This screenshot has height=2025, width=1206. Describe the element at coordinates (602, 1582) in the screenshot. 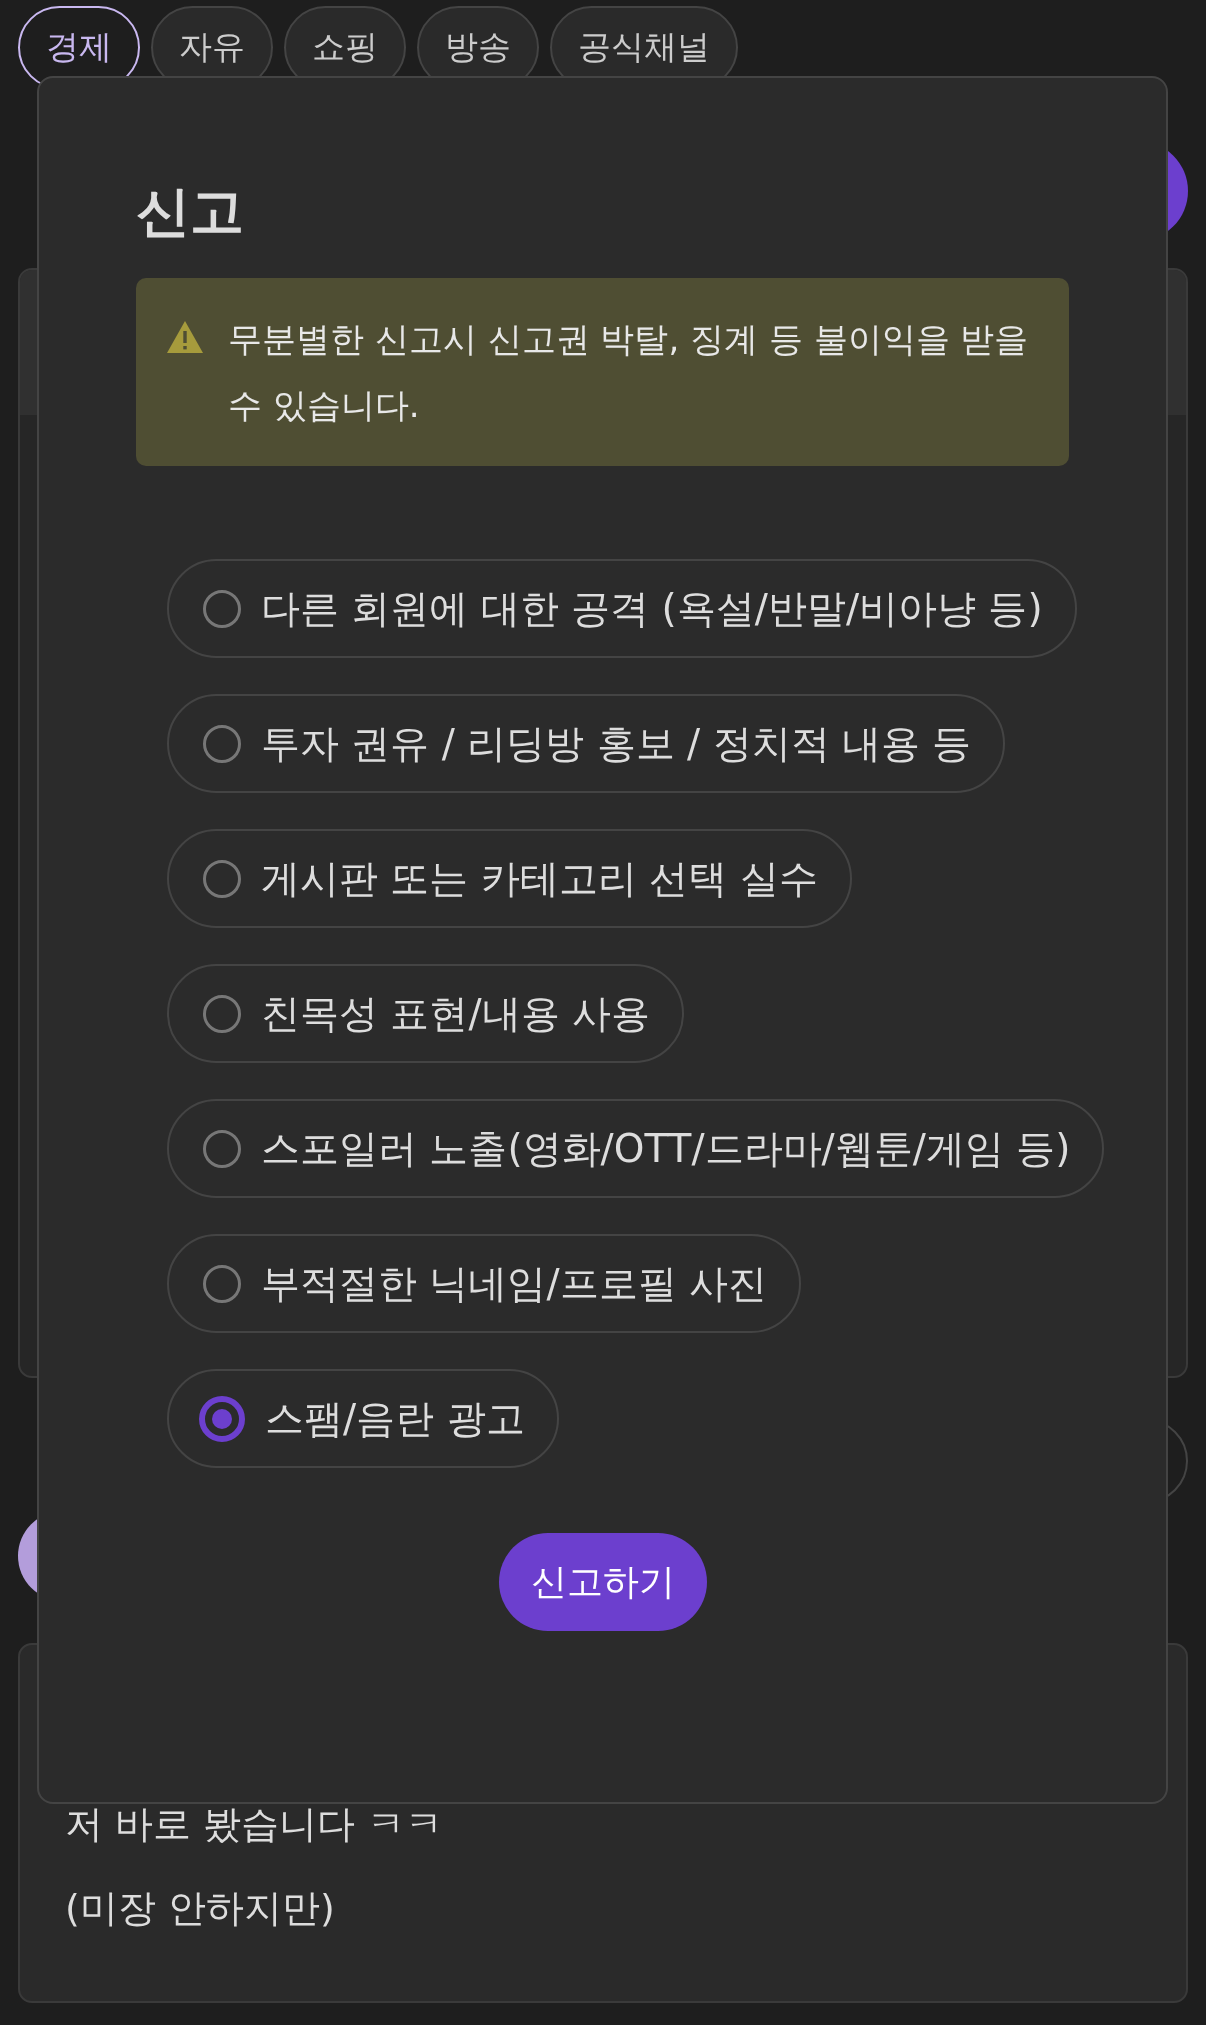

I see `report-button: 신고하기` at that location.